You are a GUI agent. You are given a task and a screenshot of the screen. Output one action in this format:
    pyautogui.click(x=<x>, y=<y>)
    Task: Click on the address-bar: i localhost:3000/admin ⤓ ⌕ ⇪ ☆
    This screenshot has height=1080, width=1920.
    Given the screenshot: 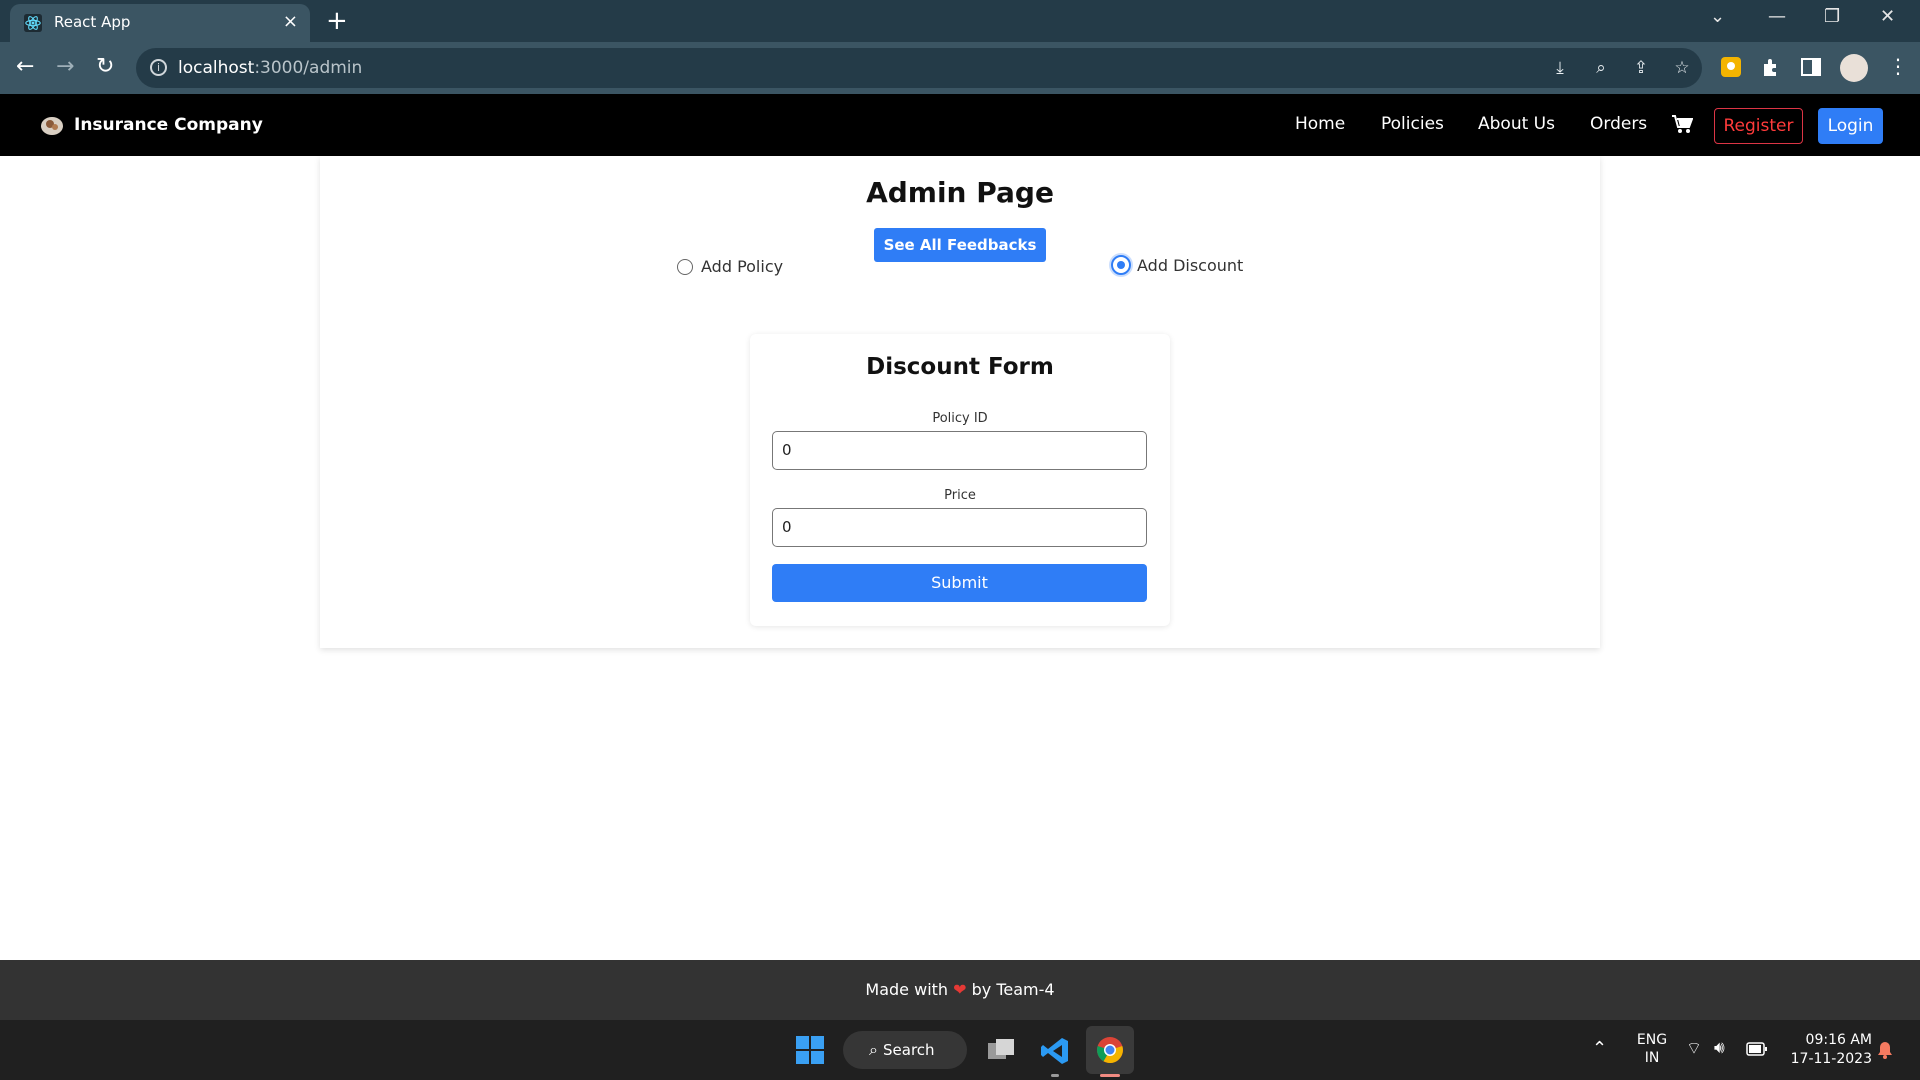 What is the action you would take?
    pyautogui.click(x=919, y=68)
    